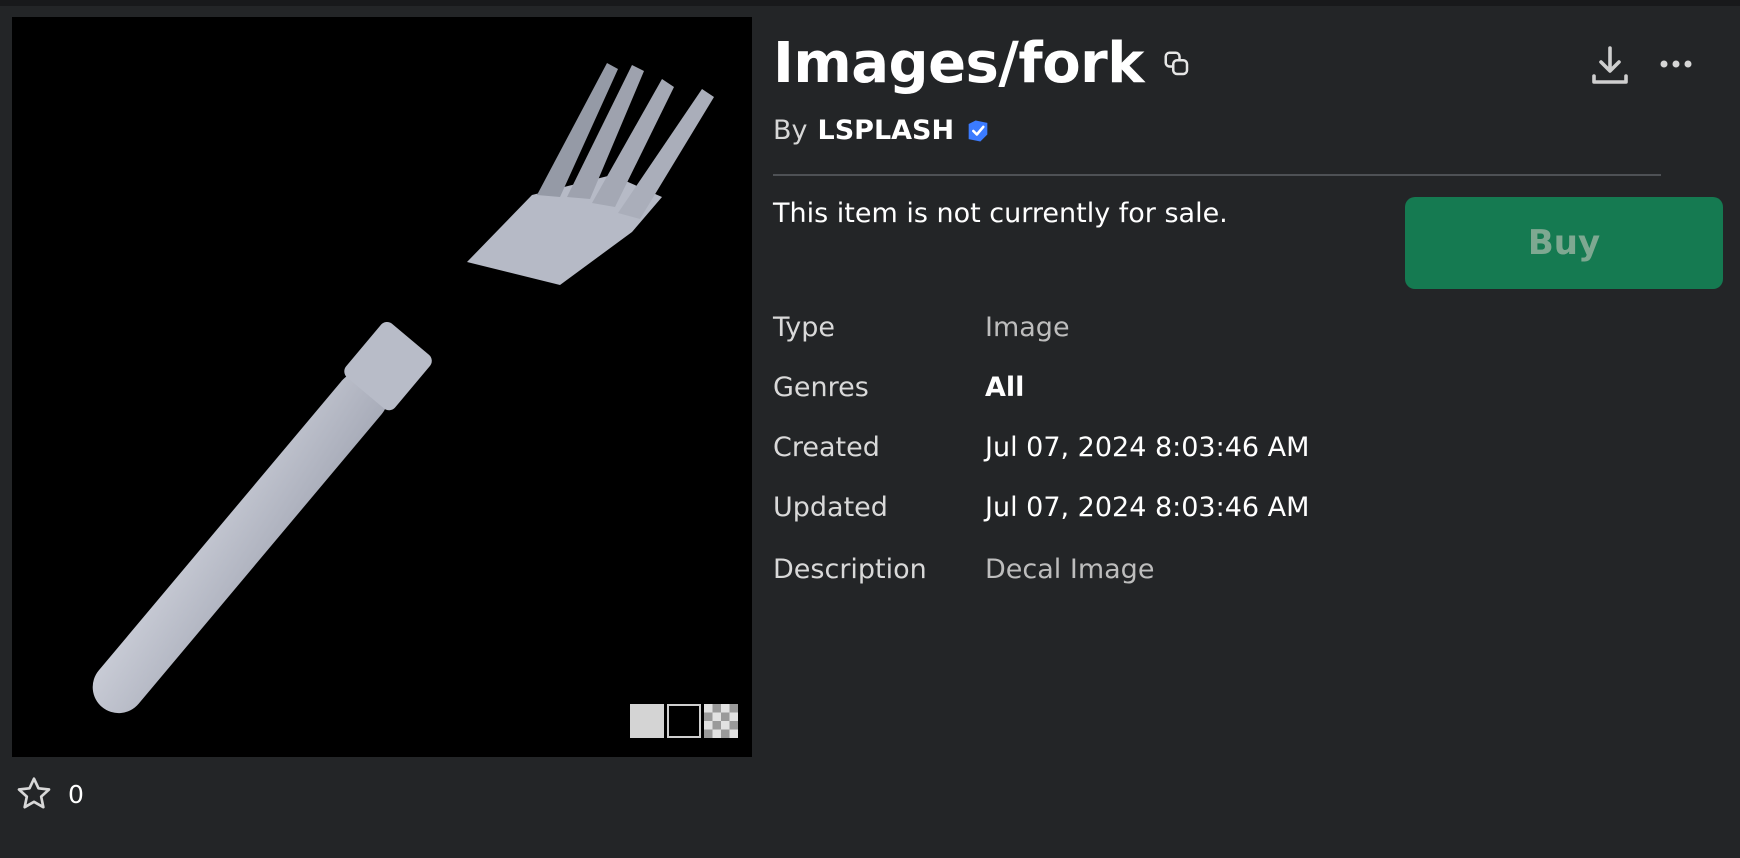 The width and height of the screenshot is (1740, 858). I want to click on by-label: By, so click(790, 130).